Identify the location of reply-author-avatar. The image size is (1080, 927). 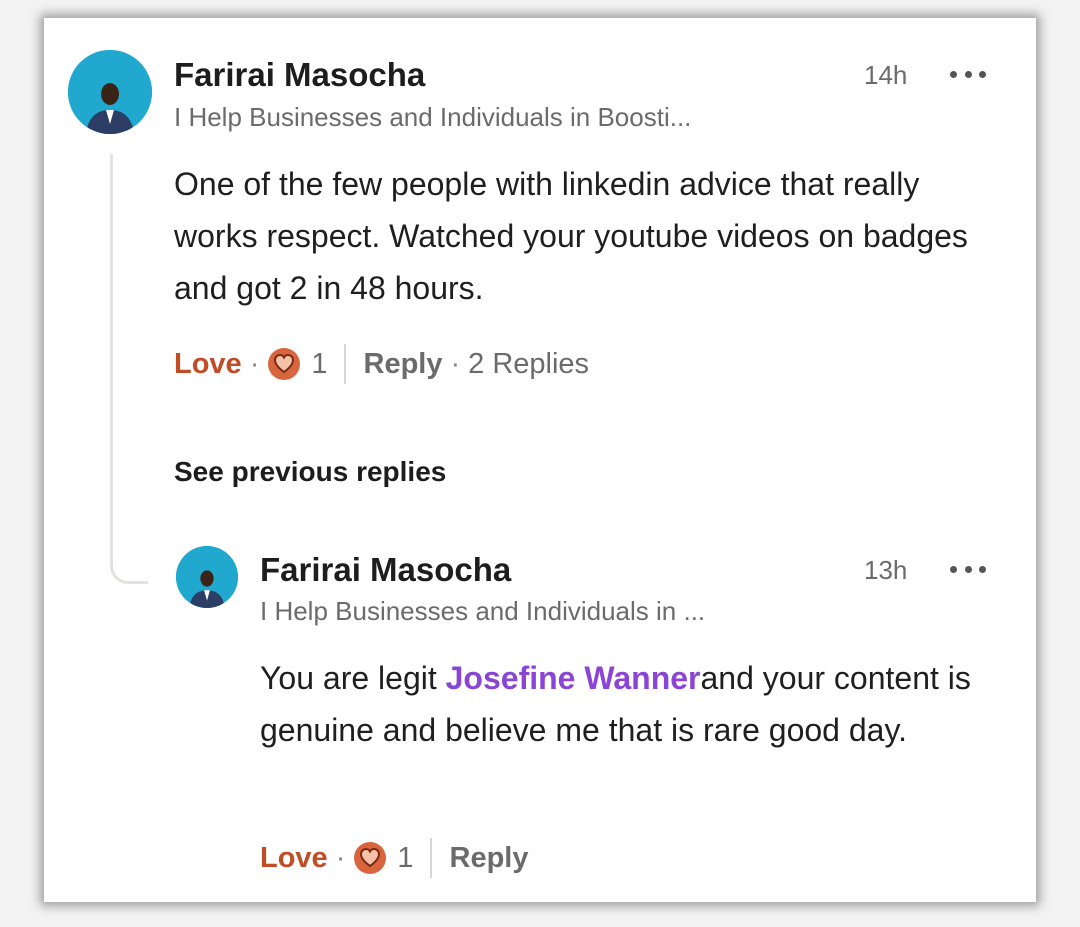
(207, 577).